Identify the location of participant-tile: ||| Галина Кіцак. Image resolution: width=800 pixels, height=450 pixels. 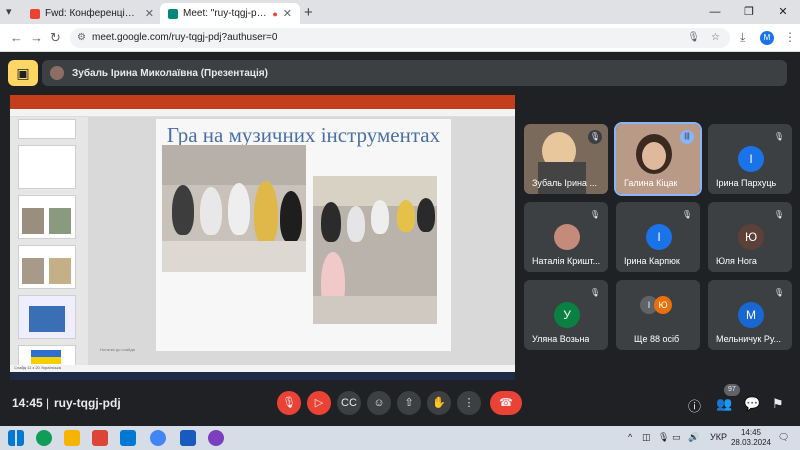
(658, 159).